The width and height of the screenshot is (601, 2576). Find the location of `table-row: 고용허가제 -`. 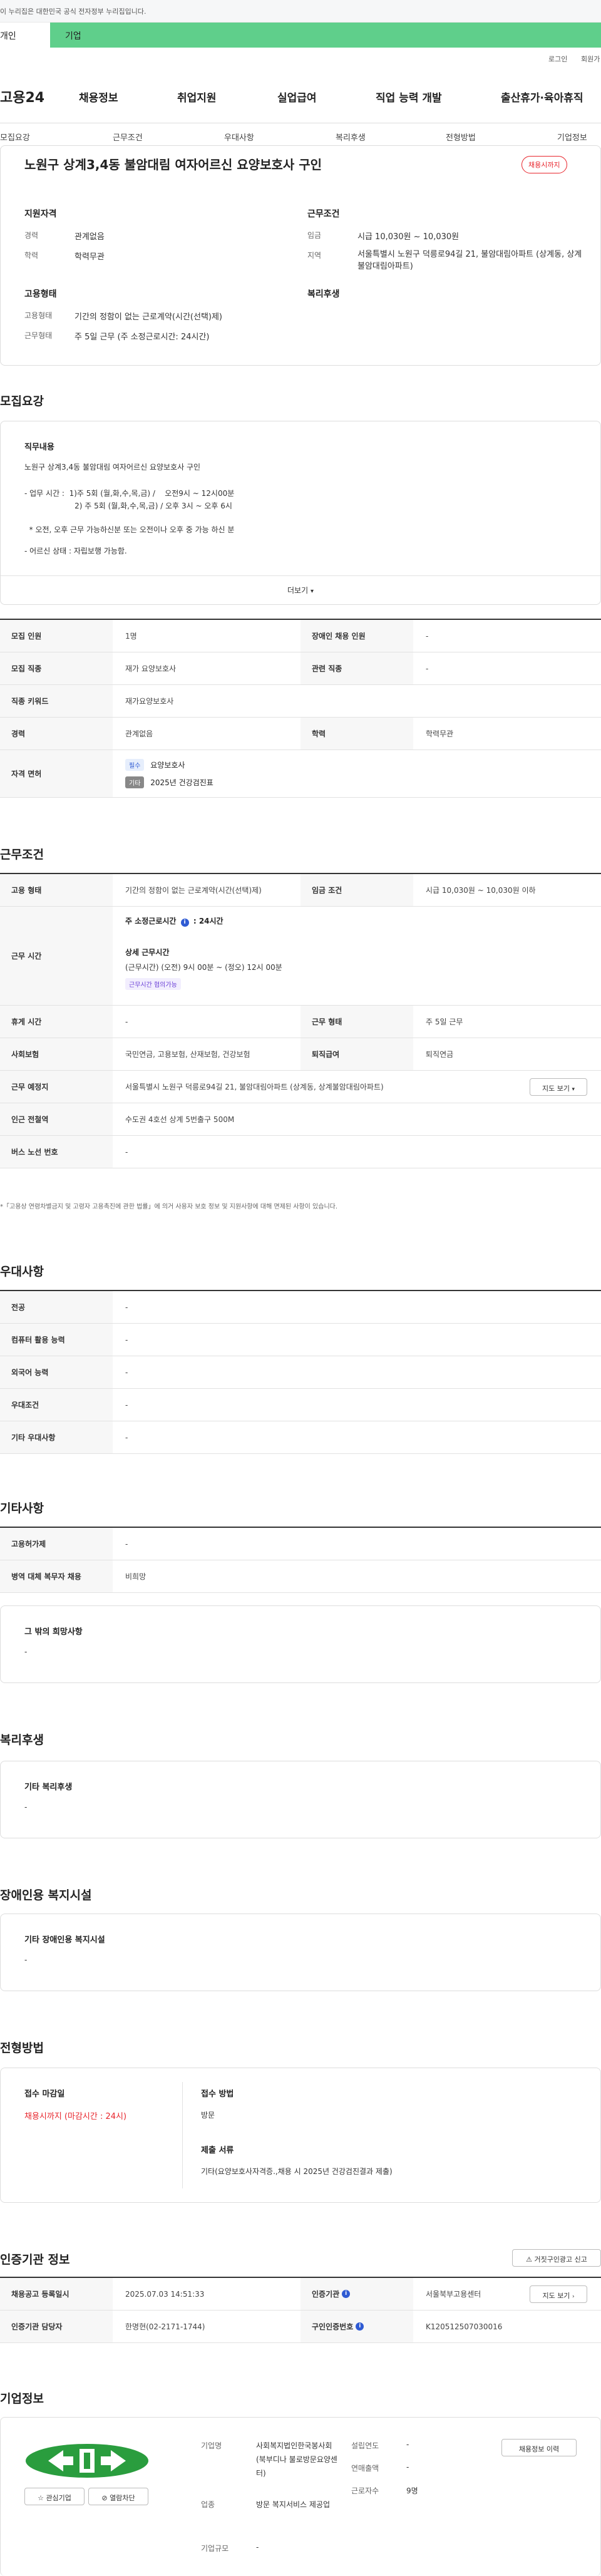

table-row: 고용허가제 - is located at coordinates (300, 1544).